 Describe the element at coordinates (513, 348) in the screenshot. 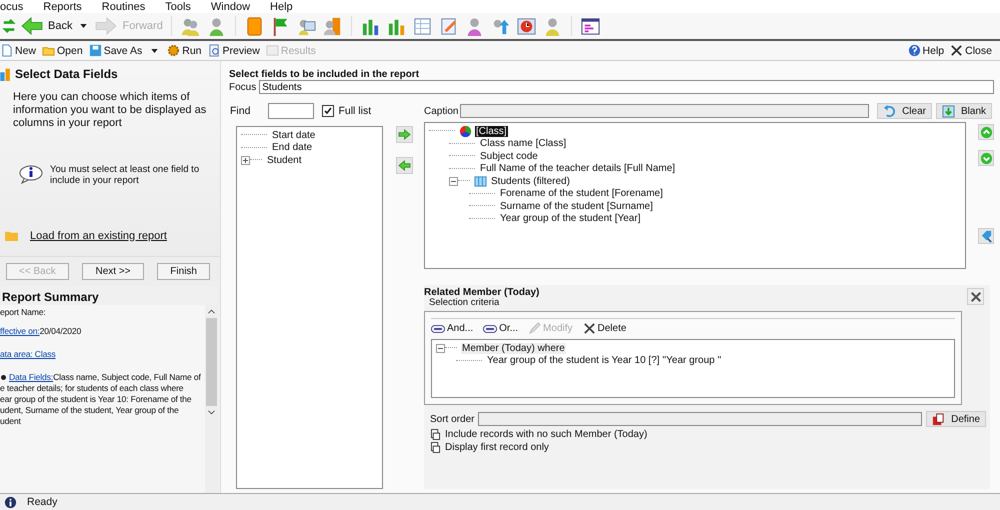

I see `tree-item: Member (Today) where` at that location.